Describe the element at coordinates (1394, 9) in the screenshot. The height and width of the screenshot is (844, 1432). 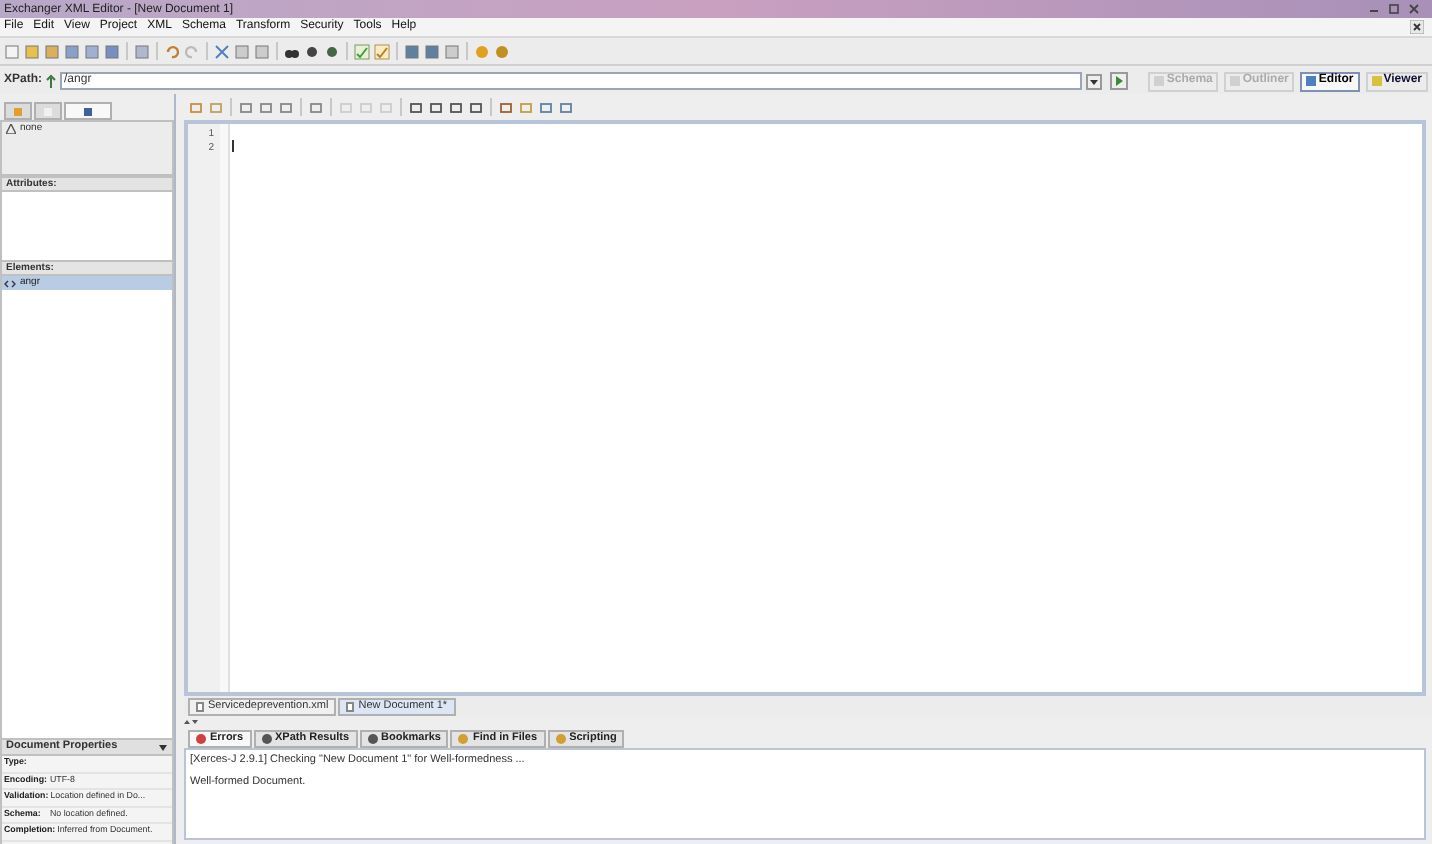
I see `maximize-icon` at that location.